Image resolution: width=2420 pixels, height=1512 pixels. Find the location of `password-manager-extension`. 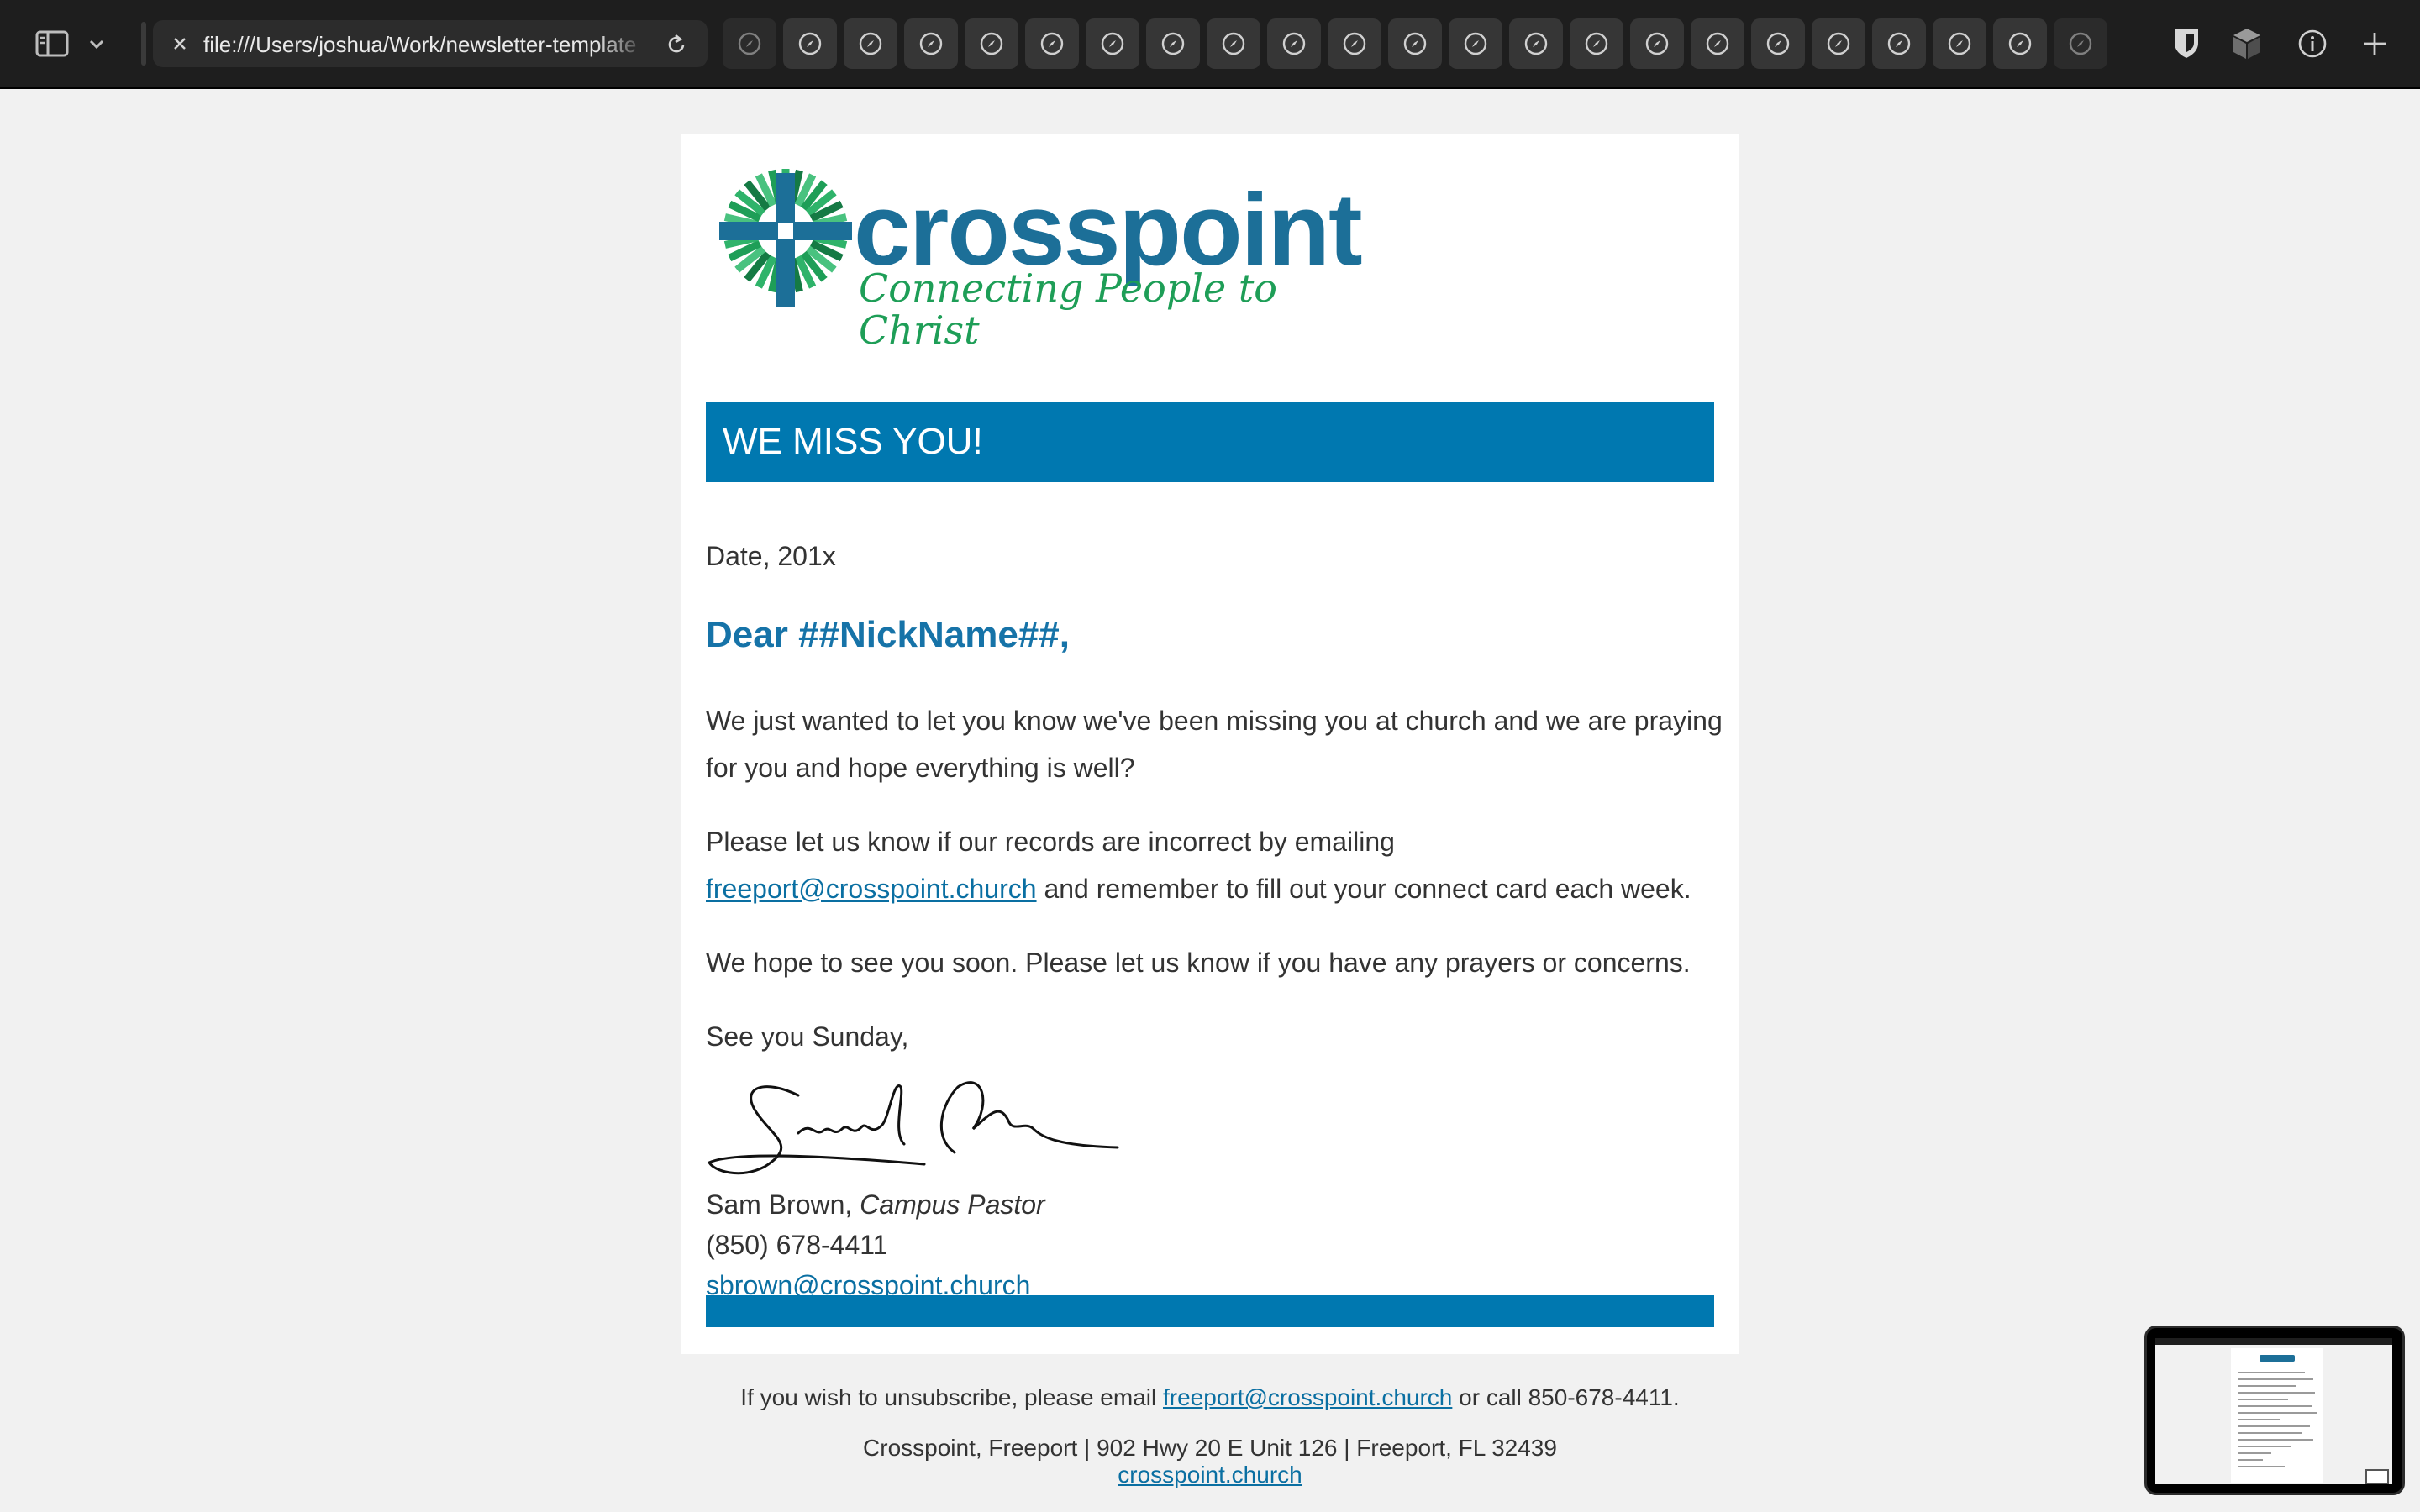

password-manager-extension is located at coordinates (2186, 43).